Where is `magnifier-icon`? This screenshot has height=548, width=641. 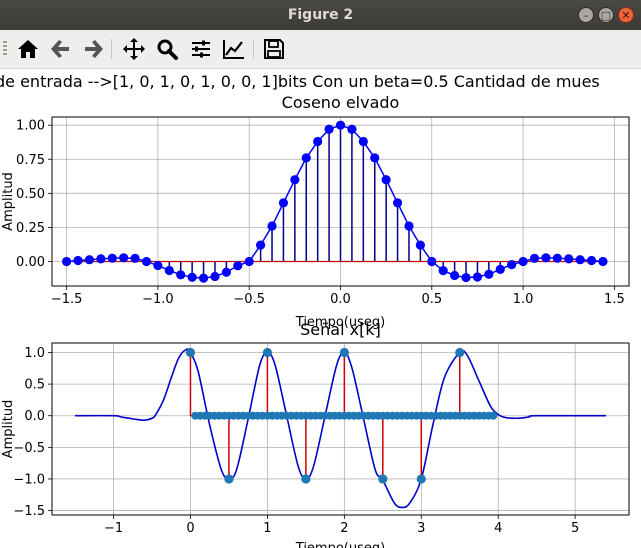 magnifier-icon is located at coordinates (167, 49).